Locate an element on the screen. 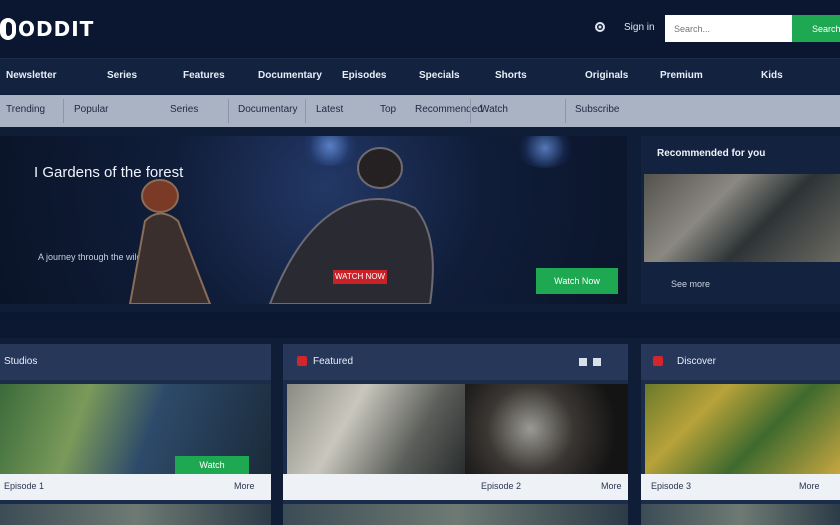 The width and height of the screenshot is (840, 525). hero-tag: WATCH NOW is located at coordinates (360, 277).